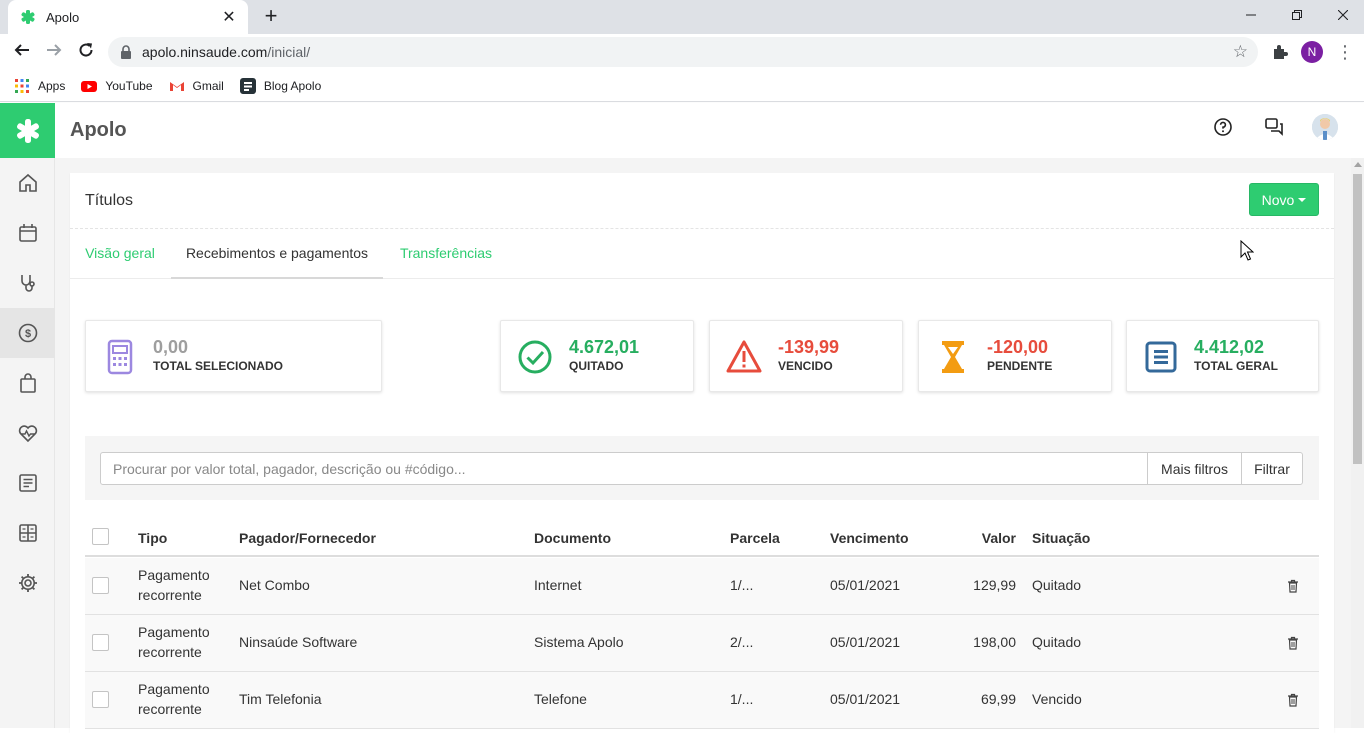 Image resolution: width=1364 pixels, height=733 pixels. I want to click on bookmark-label: YouTube, so click(129, 85).